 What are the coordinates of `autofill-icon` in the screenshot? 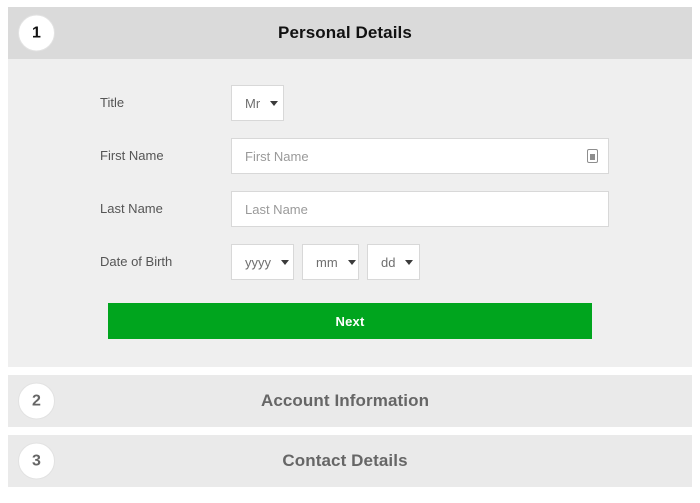 It's located at (592, 156).